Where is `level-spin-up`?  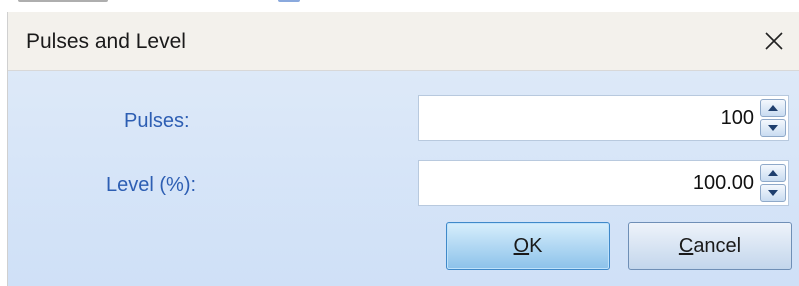 level-spin-up is located at coordinates (773, 173).